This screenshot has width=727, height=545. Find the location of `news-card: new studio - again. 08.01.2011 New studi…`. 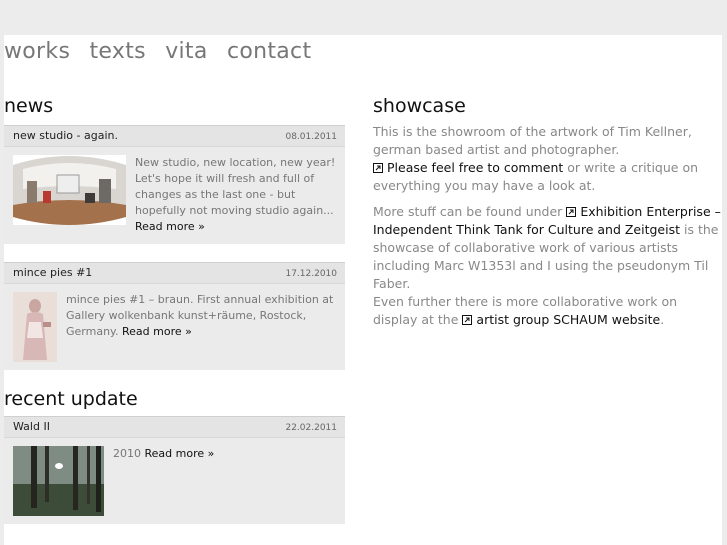

news-card: new studio - again. 08.01.2011 New studi… is located at coordinates (174, 184).